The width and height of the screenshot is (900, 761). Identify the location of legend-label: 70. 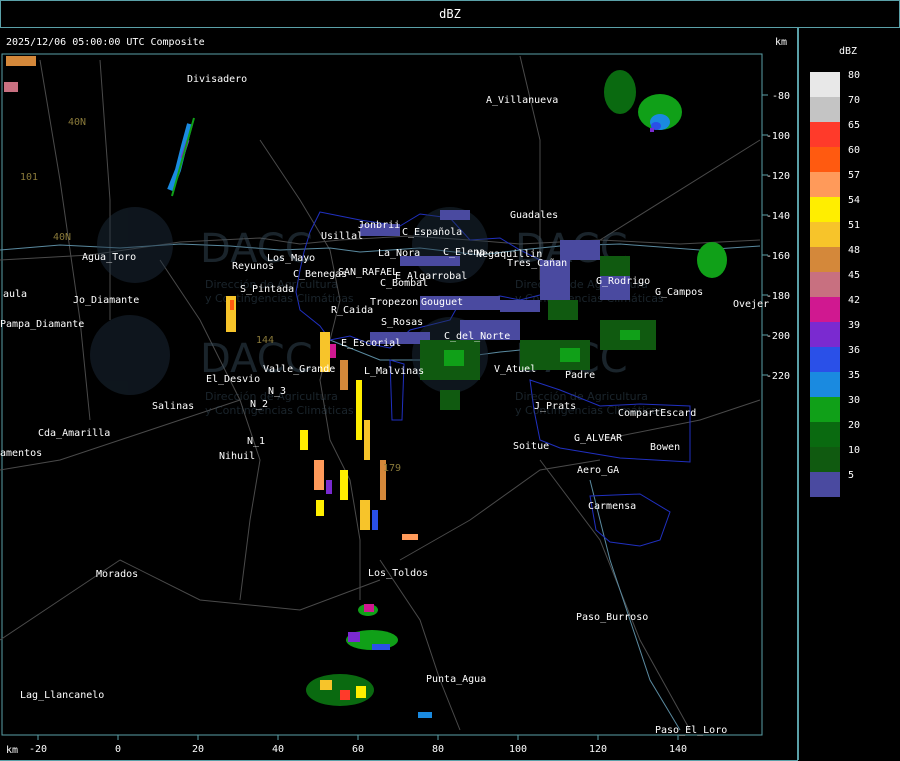
(854, 100).